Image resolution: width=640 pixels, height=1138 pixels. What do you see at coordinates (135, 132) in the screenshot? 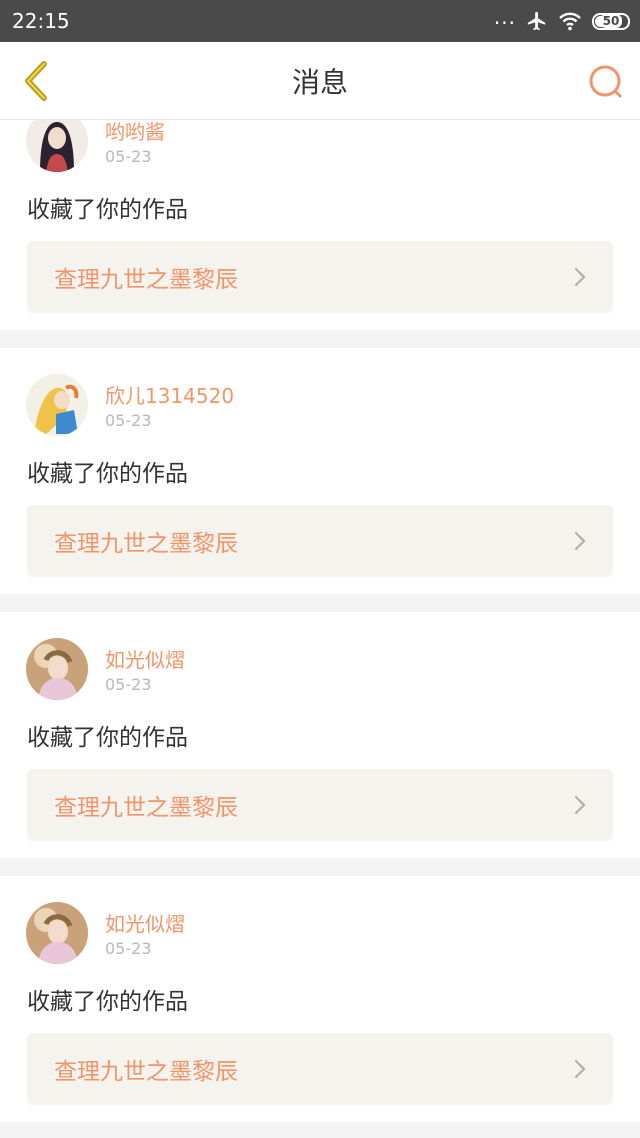
I see `username: 哟哟酱` at bounding box center [135, 132].